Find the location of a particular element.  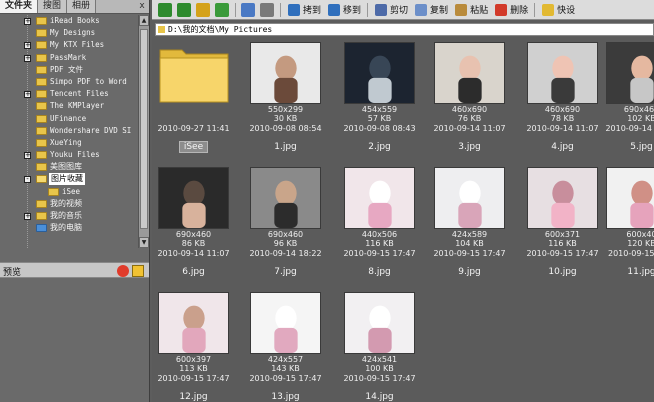

paste-icon is located at coordinates (461, 9).